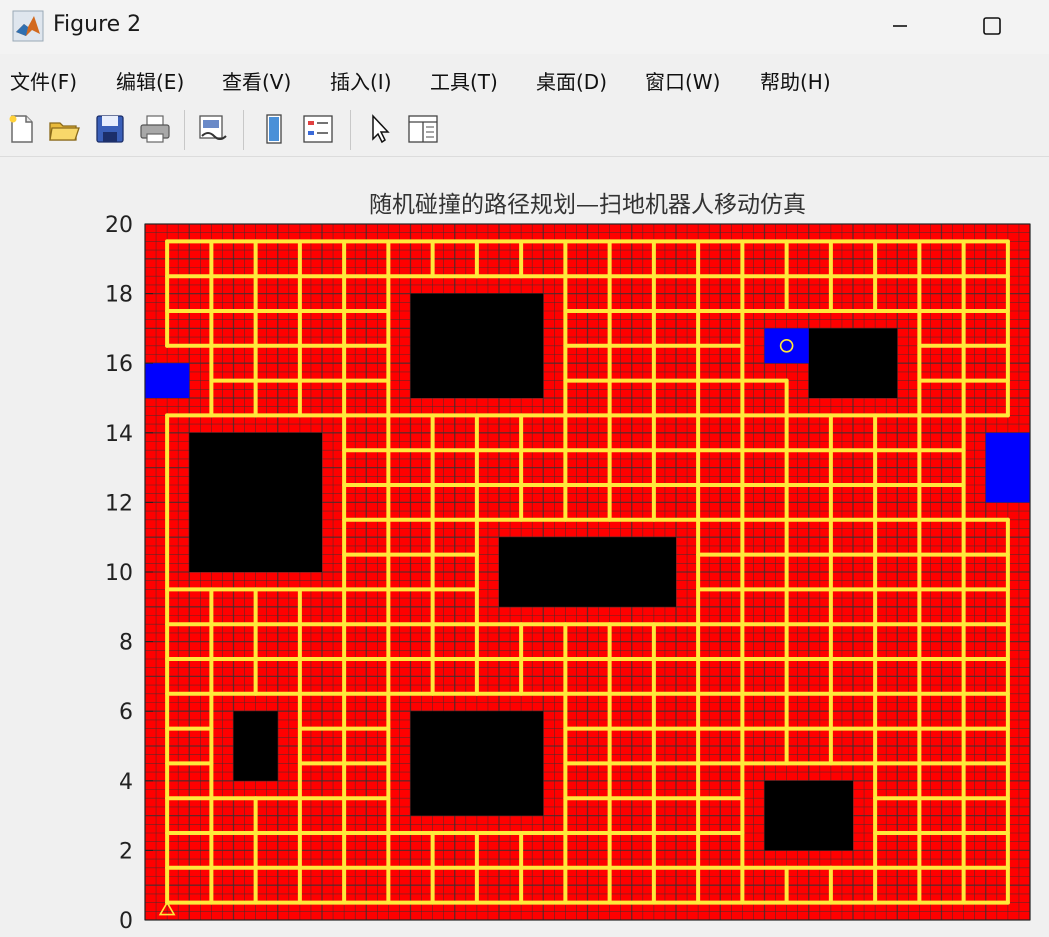 The width and height of the screenshot is (1049, 937). What do you see at coordinates (150, 80) in the screenshot?
I see `menu-edit: 编辑(E)` at bounding box center [150, 80].